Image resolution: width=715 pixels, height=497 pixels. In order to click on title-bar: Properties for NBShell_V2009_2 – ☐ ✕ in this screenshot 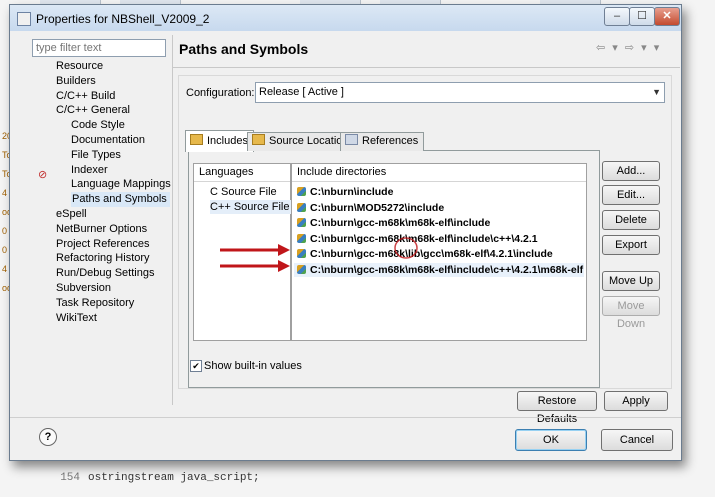, I will do `click(345, 18)`.